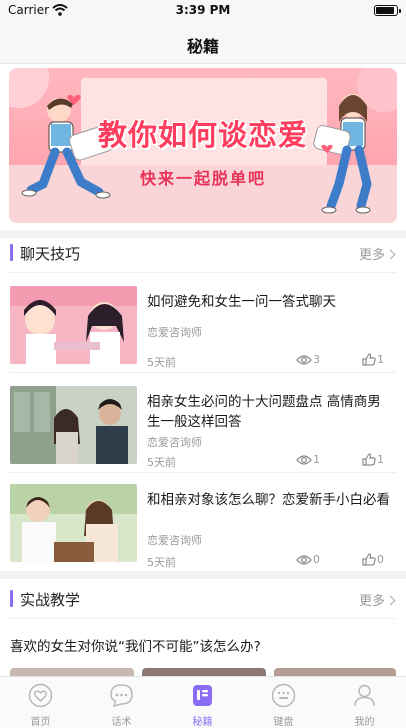  What do you see at coordinates (202, 178) in the screenshot?
I see `banner-subtitle: 快来一起脱单吧` at bounding box center [202, 178].